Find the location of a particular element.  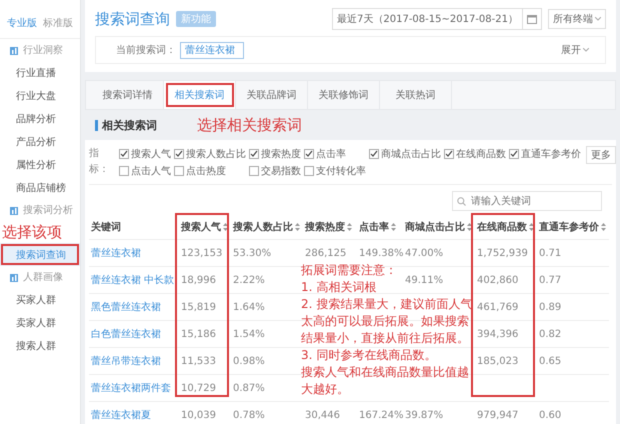

column-header: 搜索人气 is located at coordinates (205, 227).